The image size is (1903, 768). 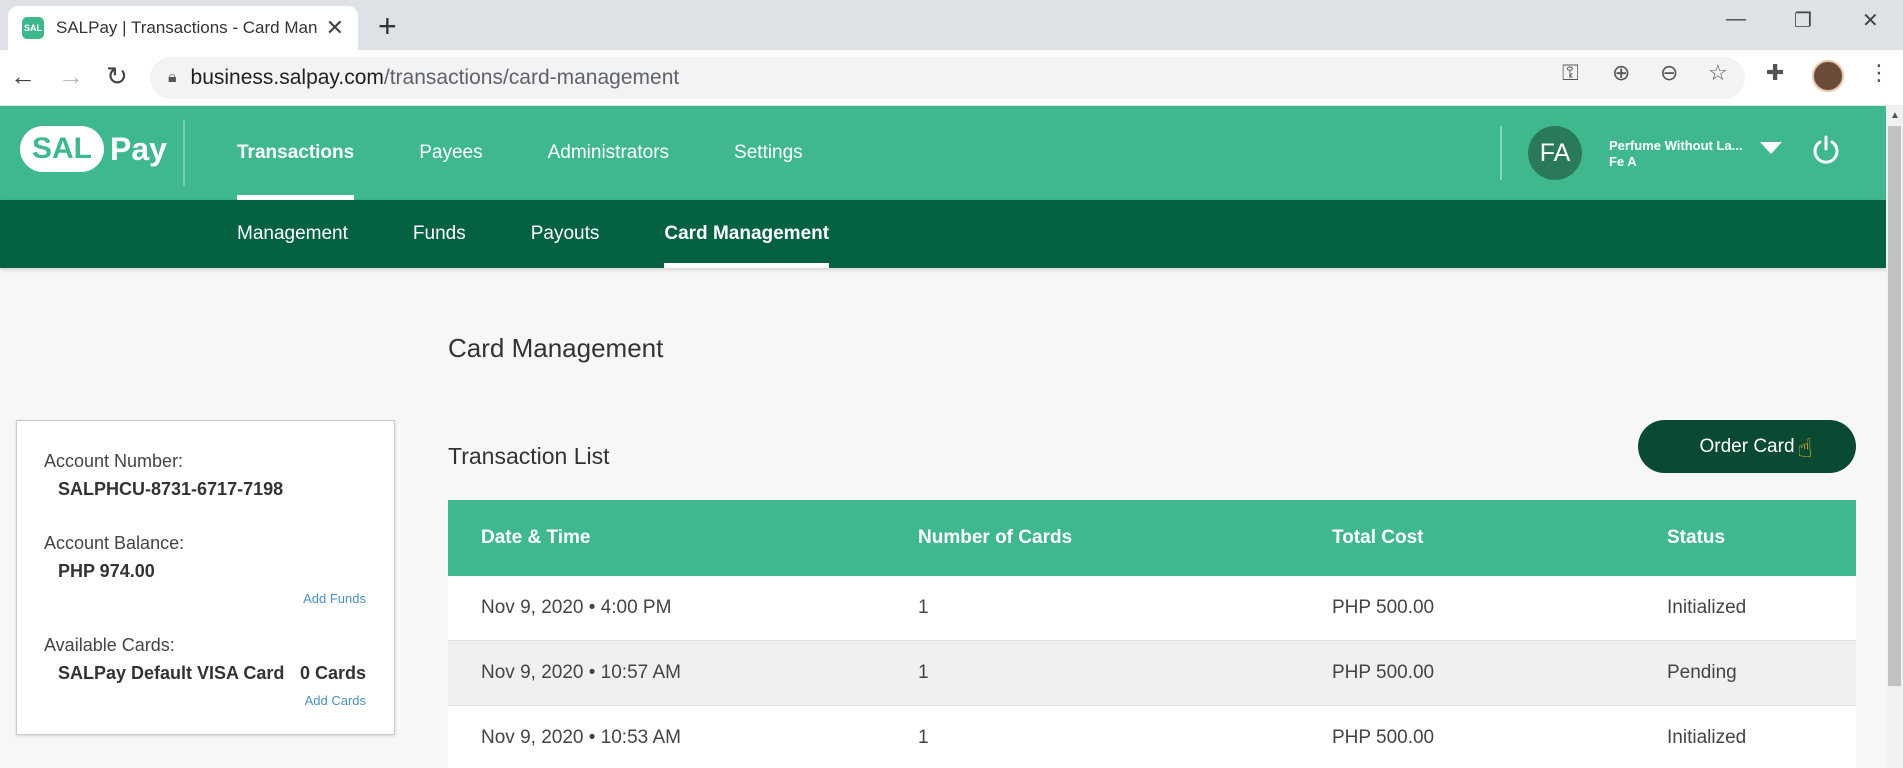 I want to click on cell-status: Pending, so click(x=1702, y=672).